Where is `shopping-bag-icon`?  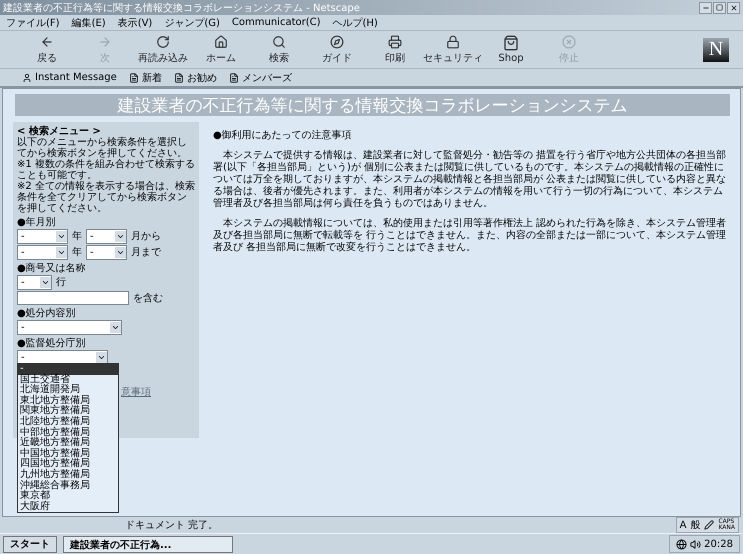
shopping-bag-icon is located at coordinates (511, 42).